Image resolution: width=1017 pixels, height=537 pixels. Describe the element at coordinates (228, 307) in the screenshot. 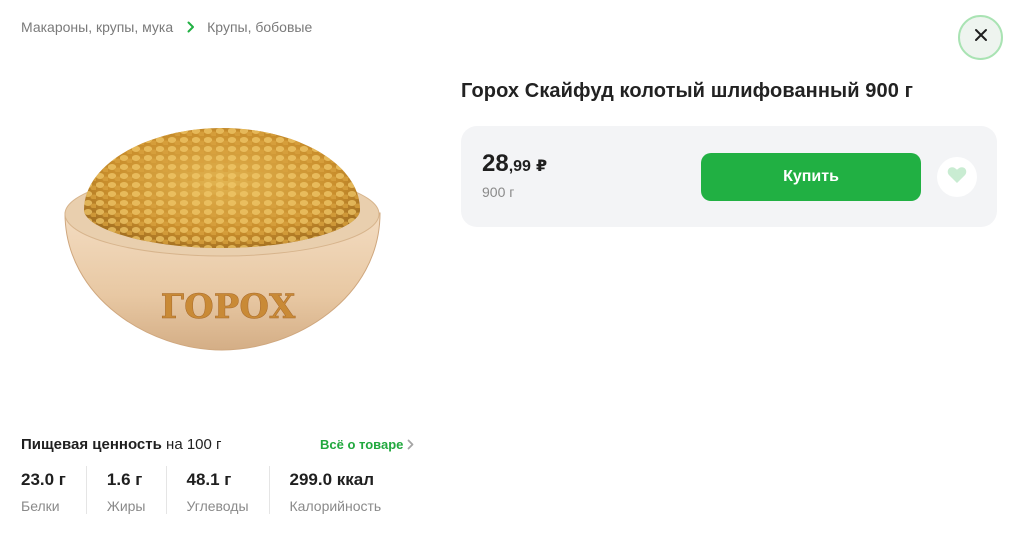

I see `product-image-label: ГОРОХ` at that location.